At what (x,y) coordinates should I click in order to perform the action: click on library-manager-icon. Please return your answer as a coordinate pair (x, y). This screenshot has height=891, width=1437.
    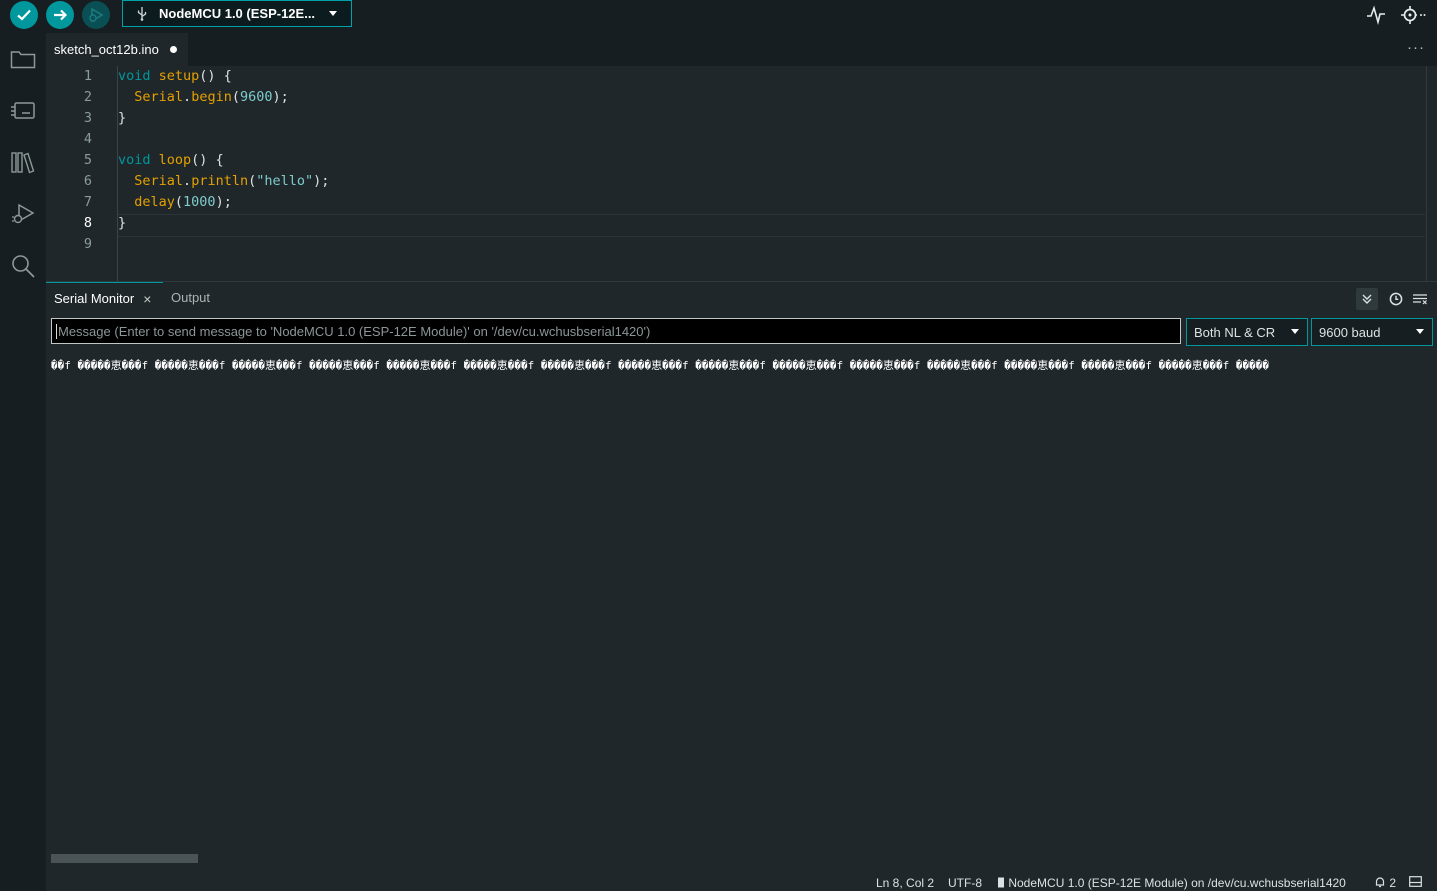
    Looking at the image, I should click on (23, 163).